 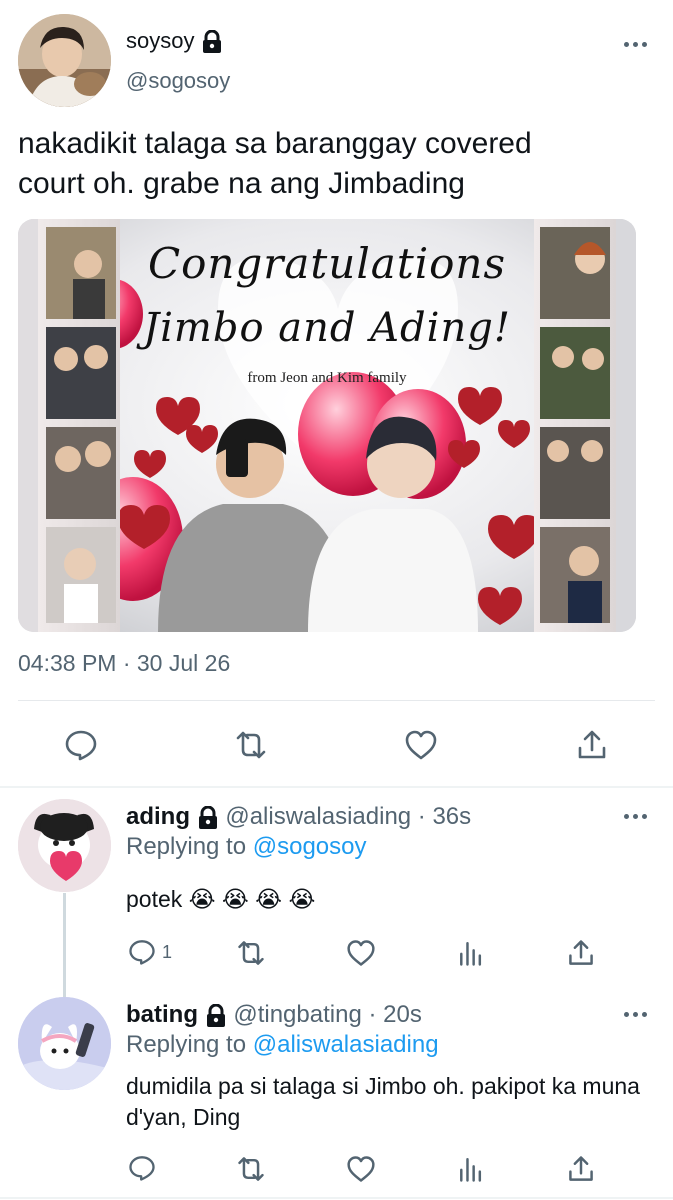 I want to click on reply-count: 1, so click(x=167, y=952).